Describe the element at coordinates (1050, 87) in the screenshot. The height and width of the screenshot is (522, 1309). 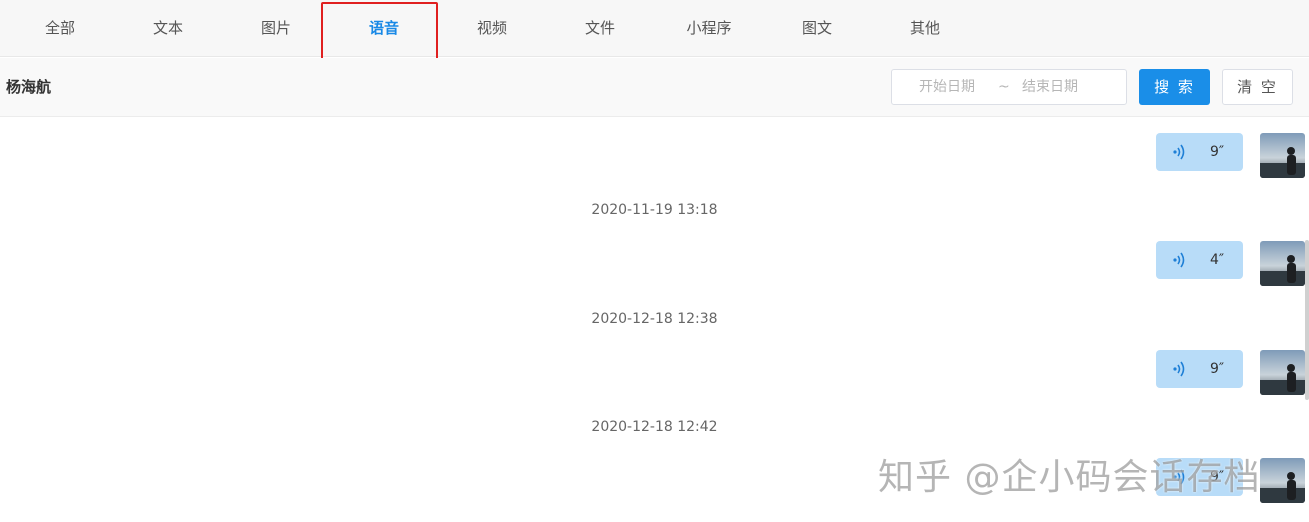
I see `end-date-placeholder: 结束日期` at that location.